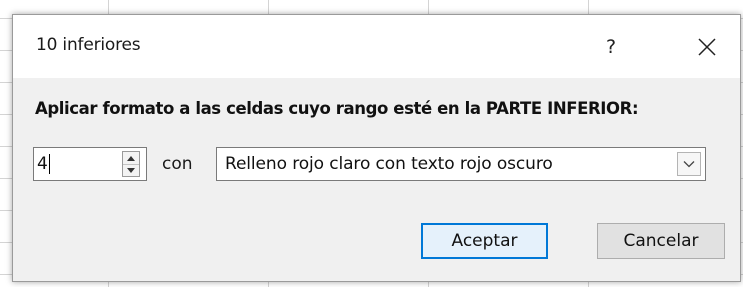 The image size is (743, 287). I want to click on count-value: 4, so click(42, 164).